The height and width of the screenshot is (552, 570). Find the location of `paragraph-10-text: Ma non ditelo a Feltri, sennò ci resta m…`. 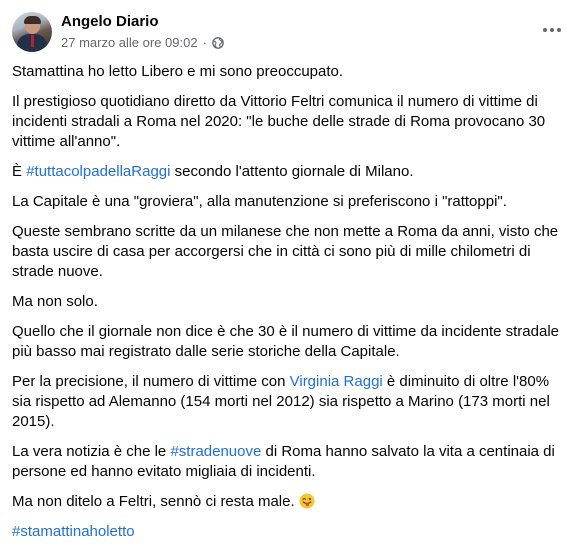

paragraph-10-text: Ma non ditelo a Feltri, sennò ci resta m… is located at coordinates (155, 501).